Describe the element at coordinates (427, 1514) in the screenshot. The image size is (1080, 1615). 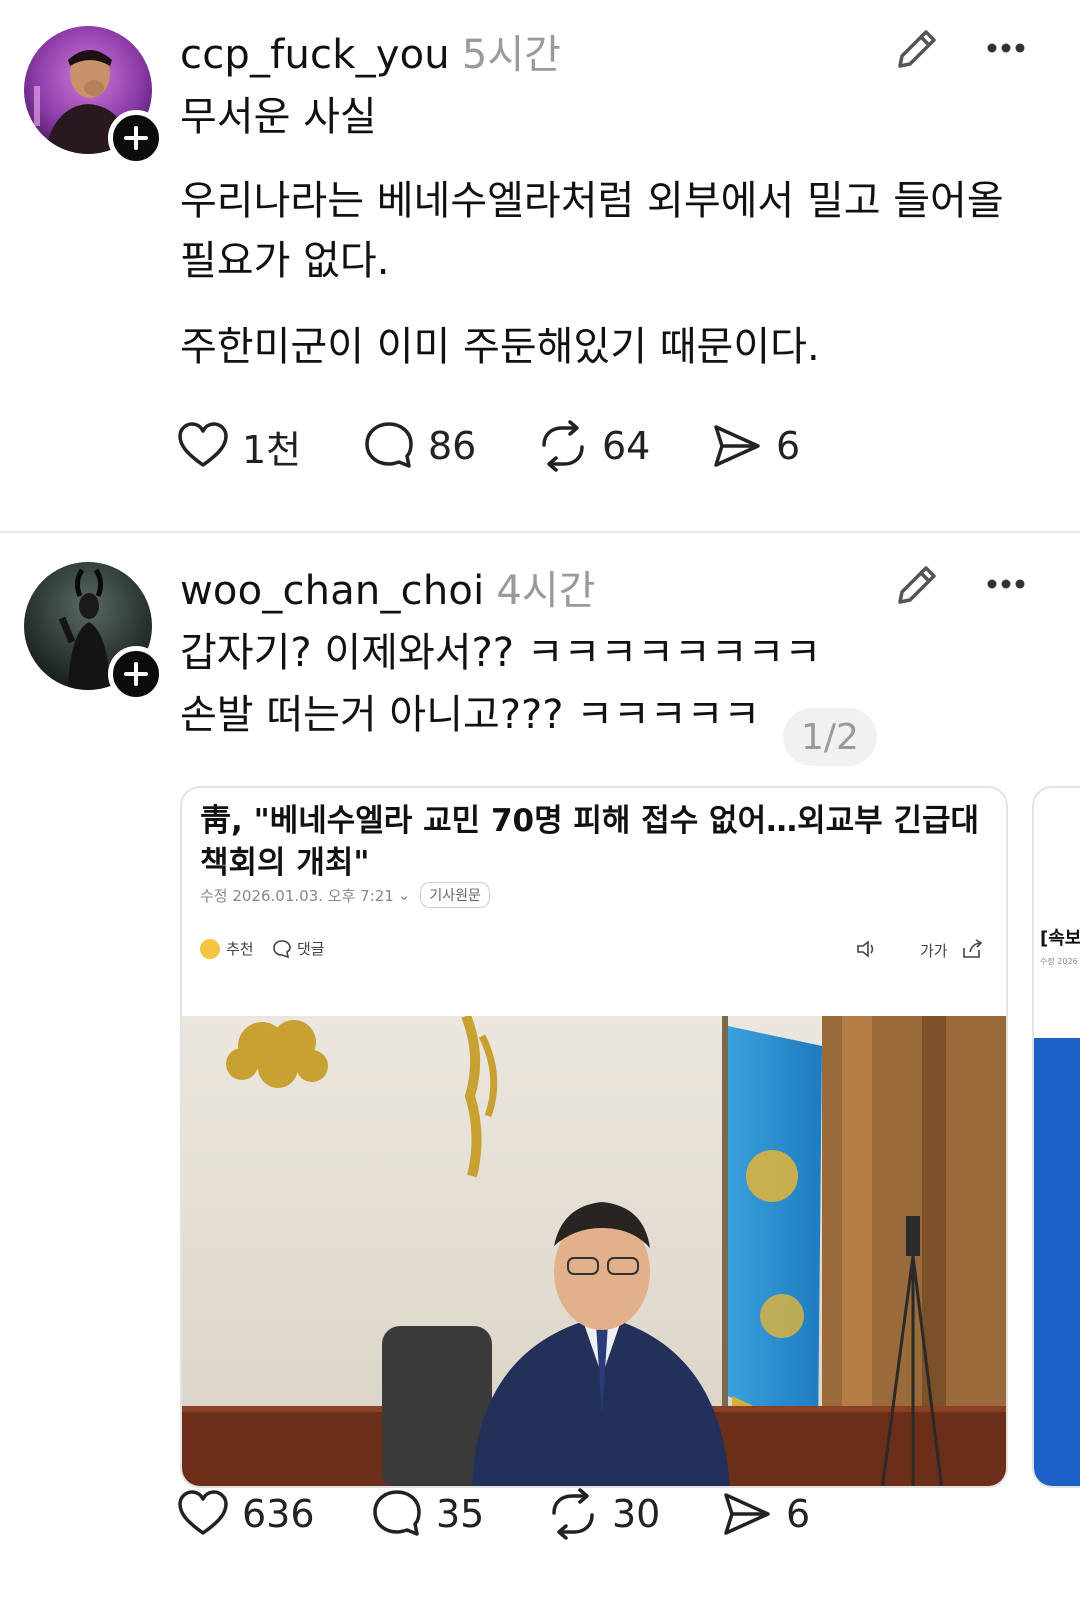
I see `comment-button: 35` at that location.